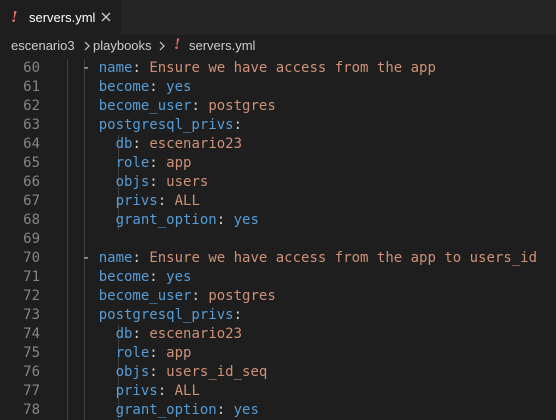  What do you see at coordinates (278, 372) in the screenshot?
I see `code-line: 76 objs: users_id_seq` at bounding box center [278, 372].